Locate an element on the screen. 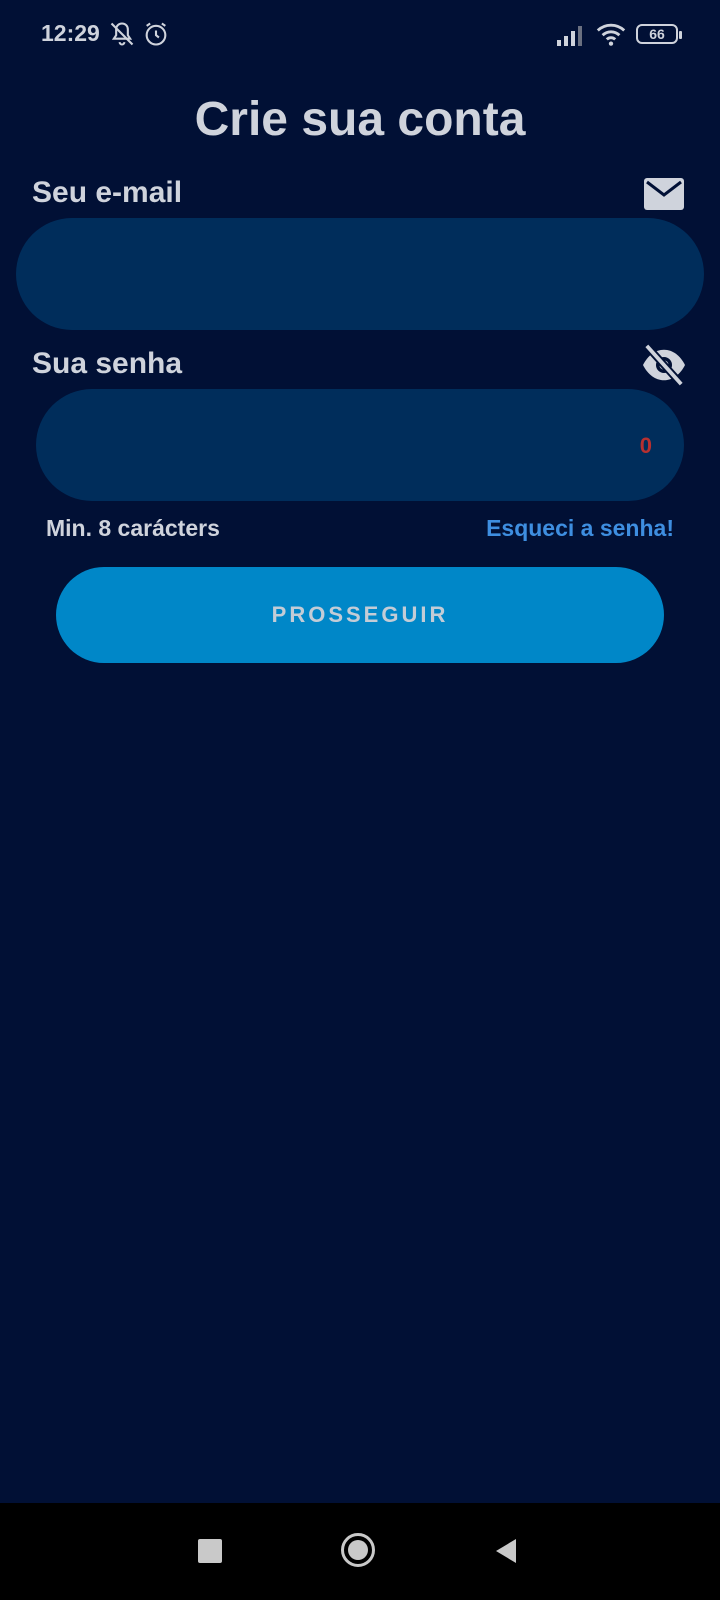 The height and width of the screenshot is (1600, 720). continue-button: PROSSEGUIR is located at coordinates (360, 615).